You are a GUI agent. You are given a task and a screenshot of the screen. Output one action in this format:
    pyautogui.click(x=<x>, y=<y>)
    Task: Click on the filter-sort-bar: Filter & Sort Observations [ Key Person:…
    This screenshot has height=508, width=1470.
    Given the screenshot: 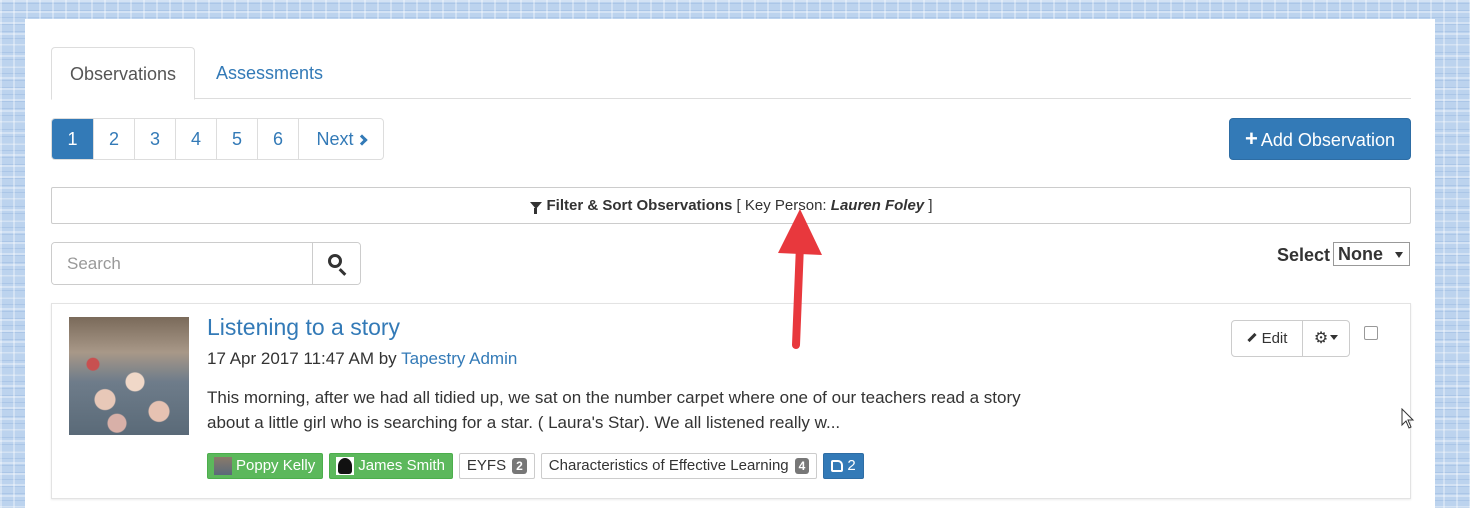 What is the action you would take?
    pyautogui.click(x=731, y=205)
    